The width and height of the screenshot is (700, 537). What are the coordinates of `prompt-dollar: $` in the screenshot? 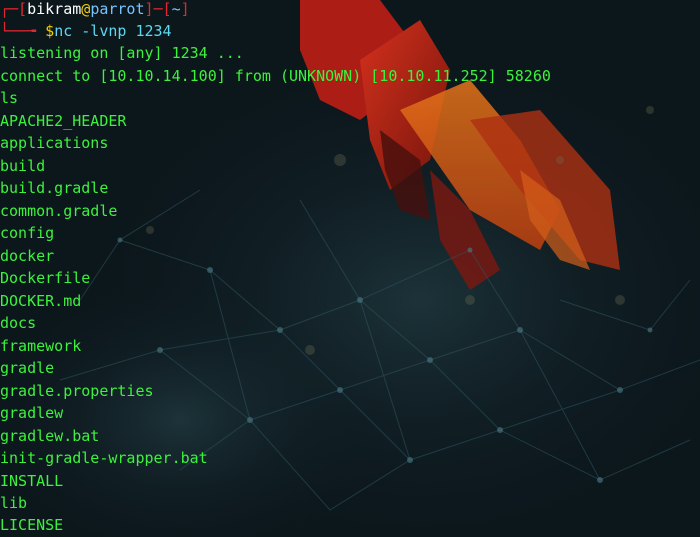 It's located at (50, 31).